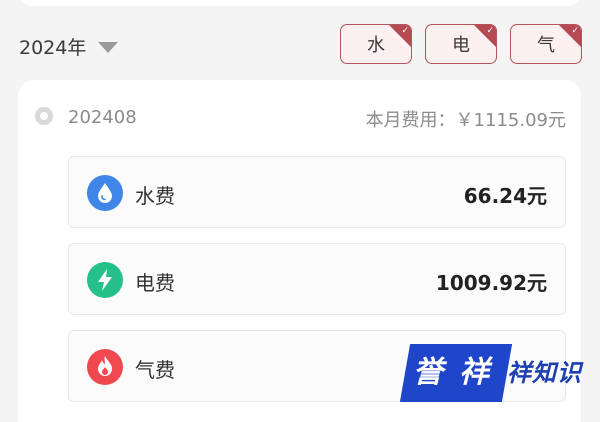 The height and width of the screenshot is (422, 600). What do you see at coordinates (491, 283) in the screenshot?
I see `fee-value: 1009.92元` at bounding box center [491, 283].